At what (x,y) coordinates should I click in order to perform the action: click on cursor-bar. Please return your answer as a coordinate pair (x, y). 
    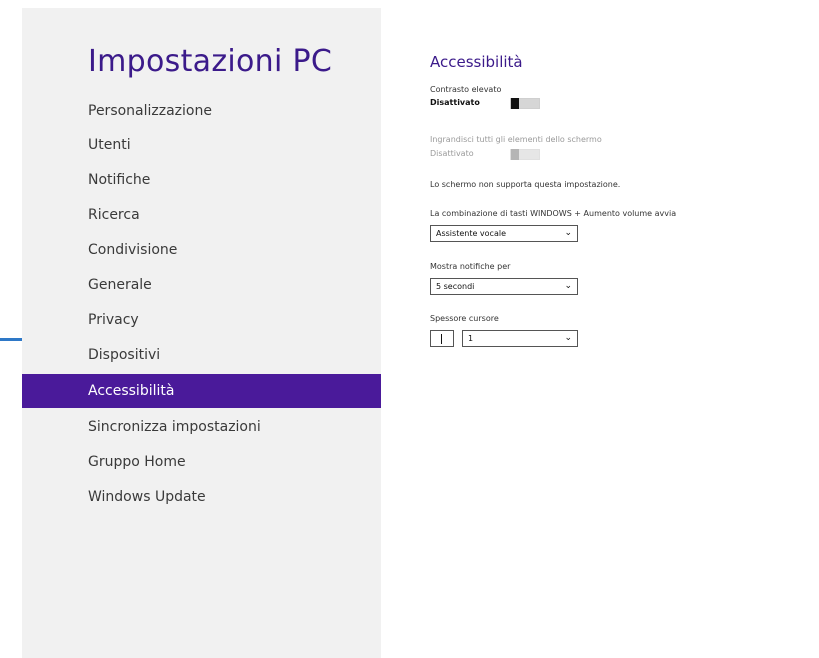
    Looking at the image, I should click on (441, 339).